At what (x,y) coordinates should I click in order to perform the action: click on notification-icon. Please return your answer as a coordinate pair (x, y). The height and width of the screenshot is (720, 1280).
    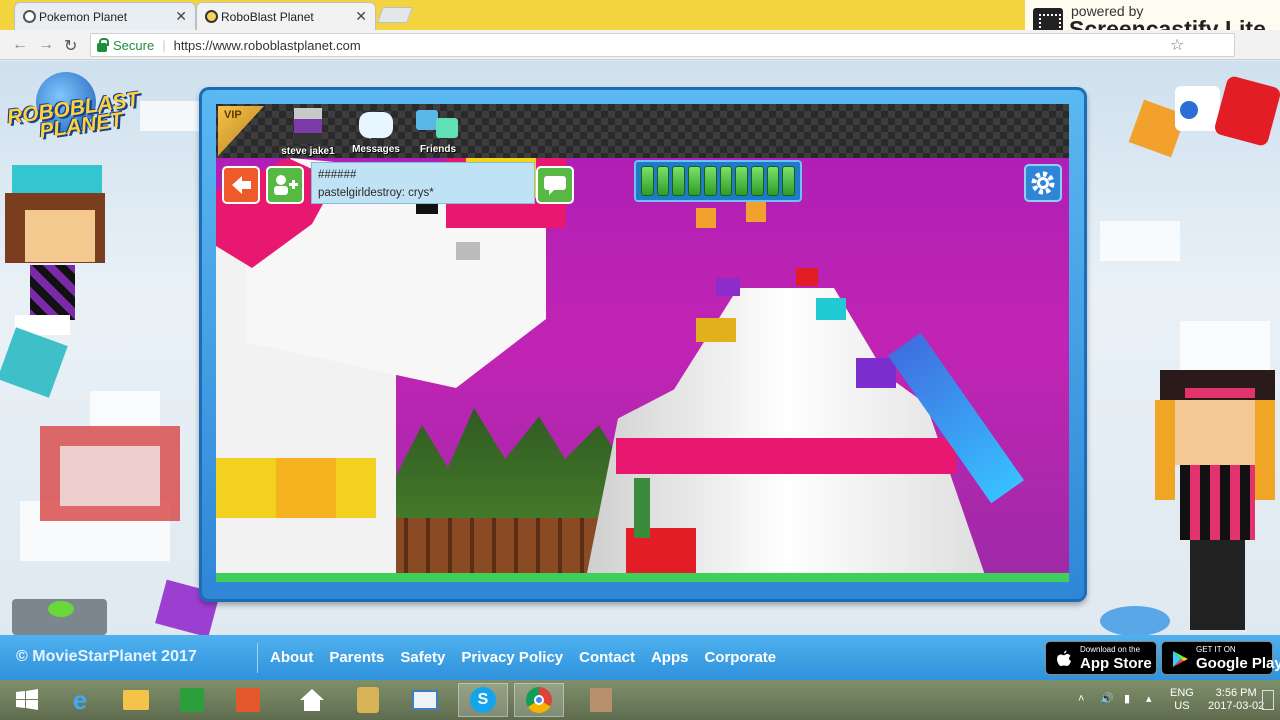
    Looking at the image, I should click on (1268, 700).